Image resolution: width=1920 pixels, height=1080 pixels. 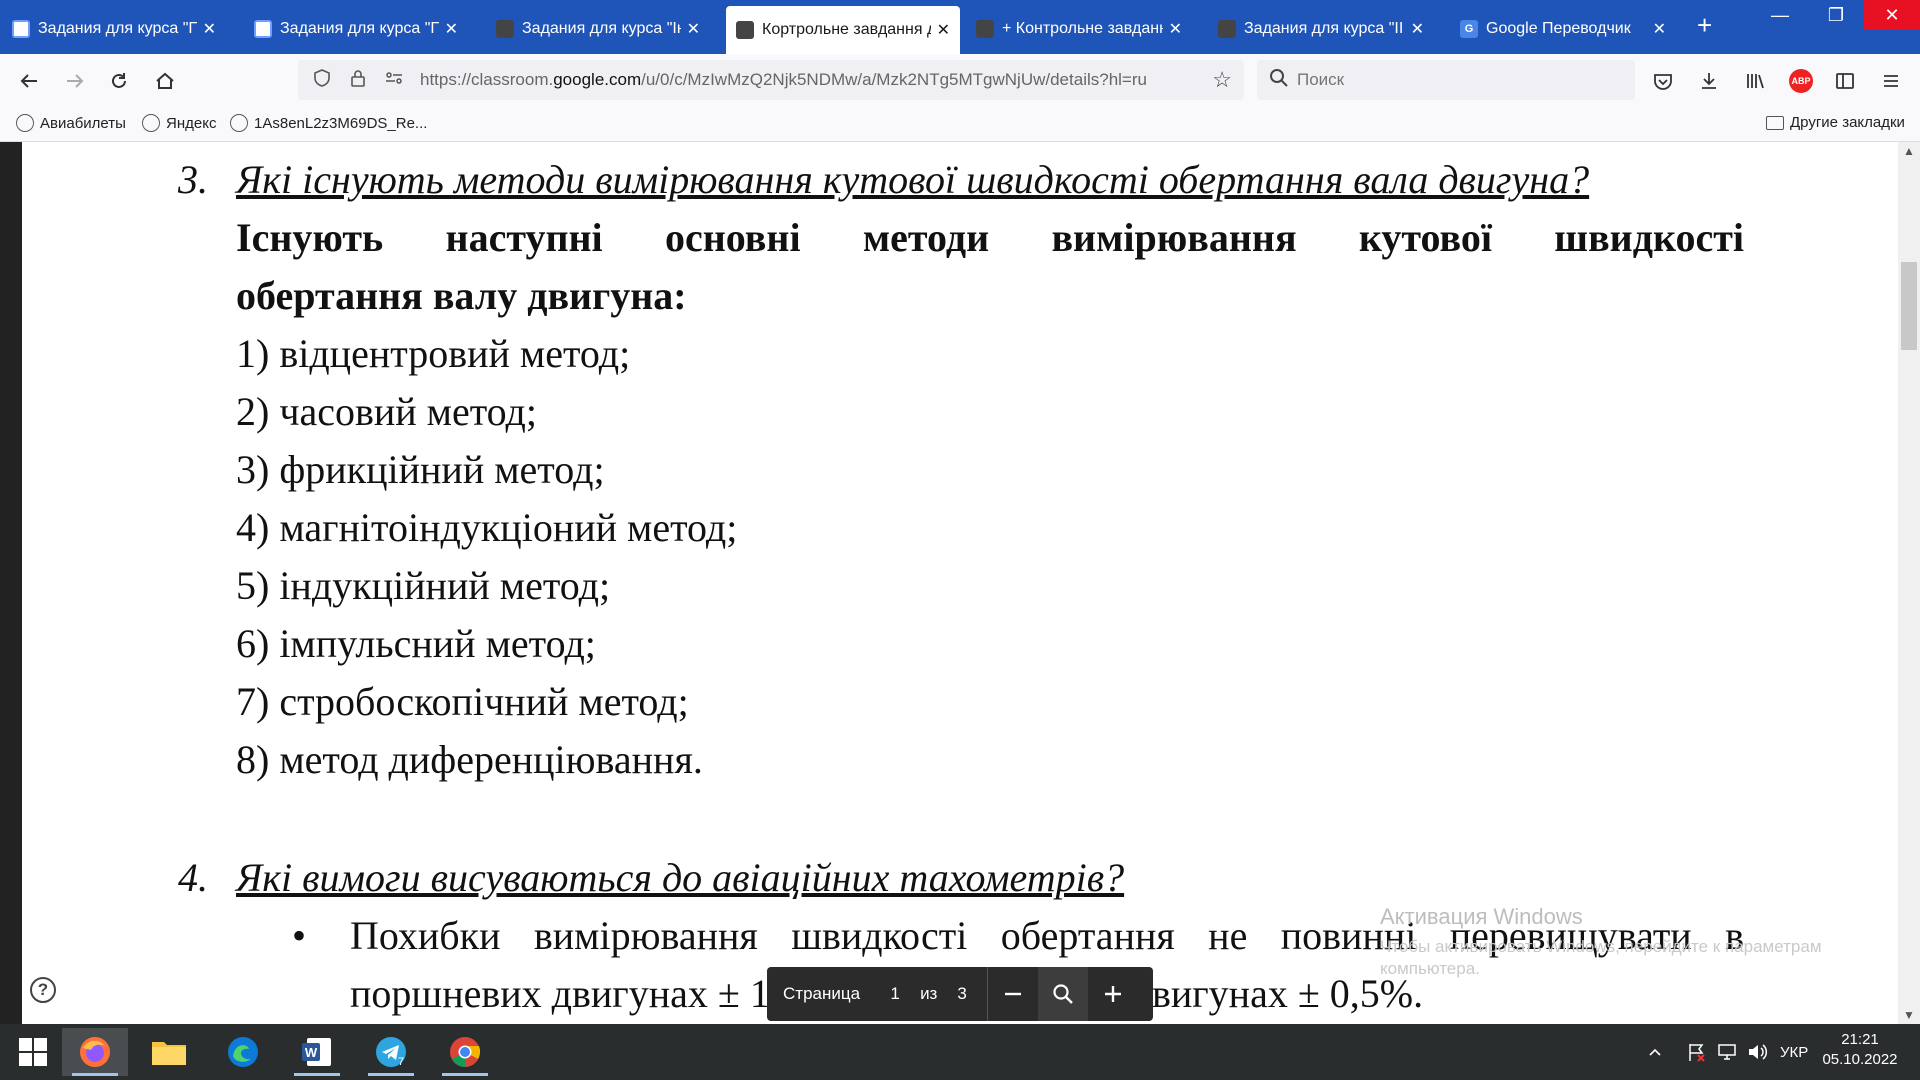 I want to click on taskbar-firefox, so click(x=95, y=1052).